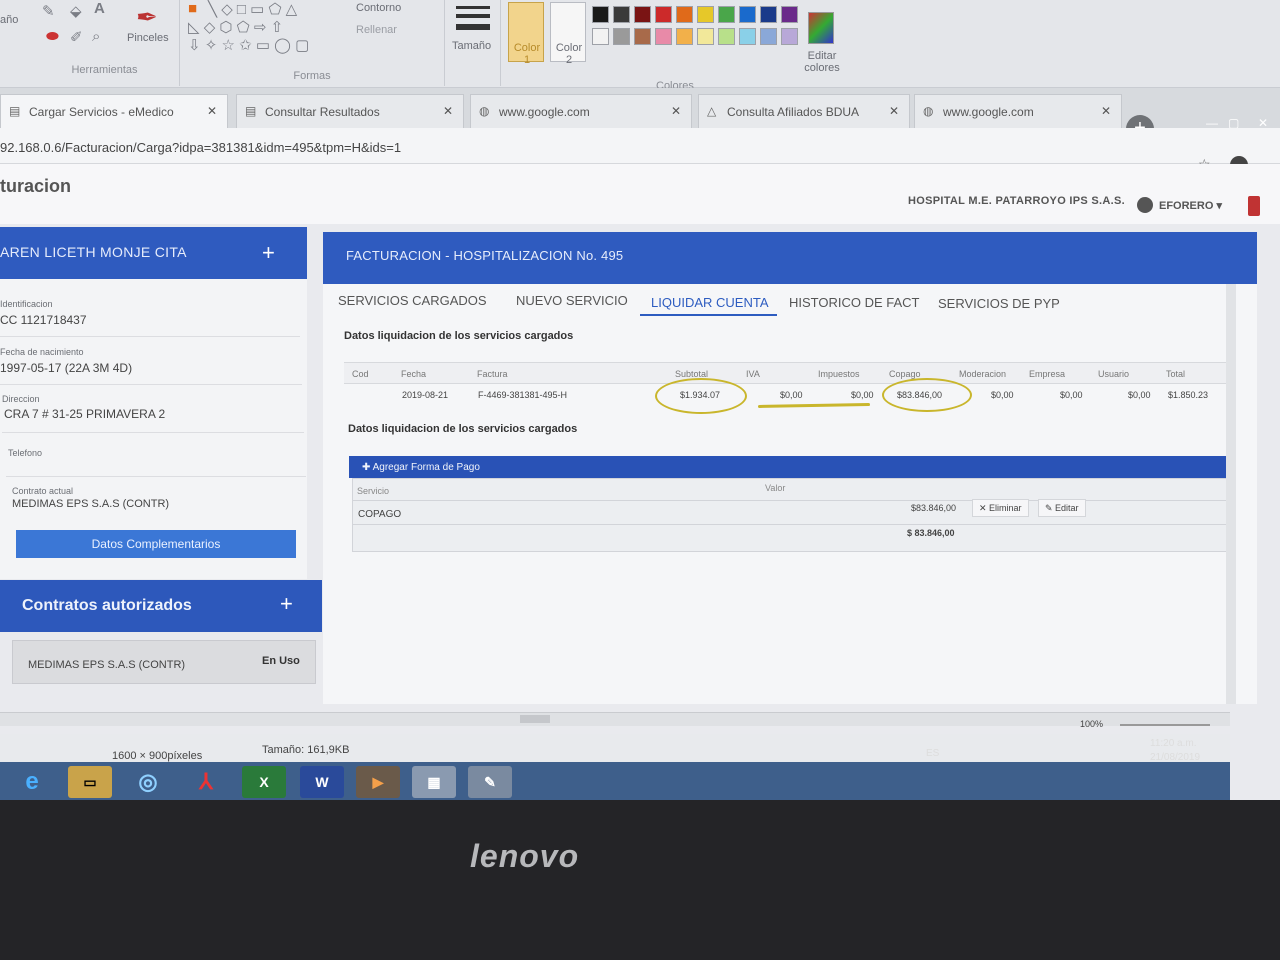 The height and width of the screenshot is (960, 1280). I want to click on clock-time: 11:20 a.m., so click(1173, 743).